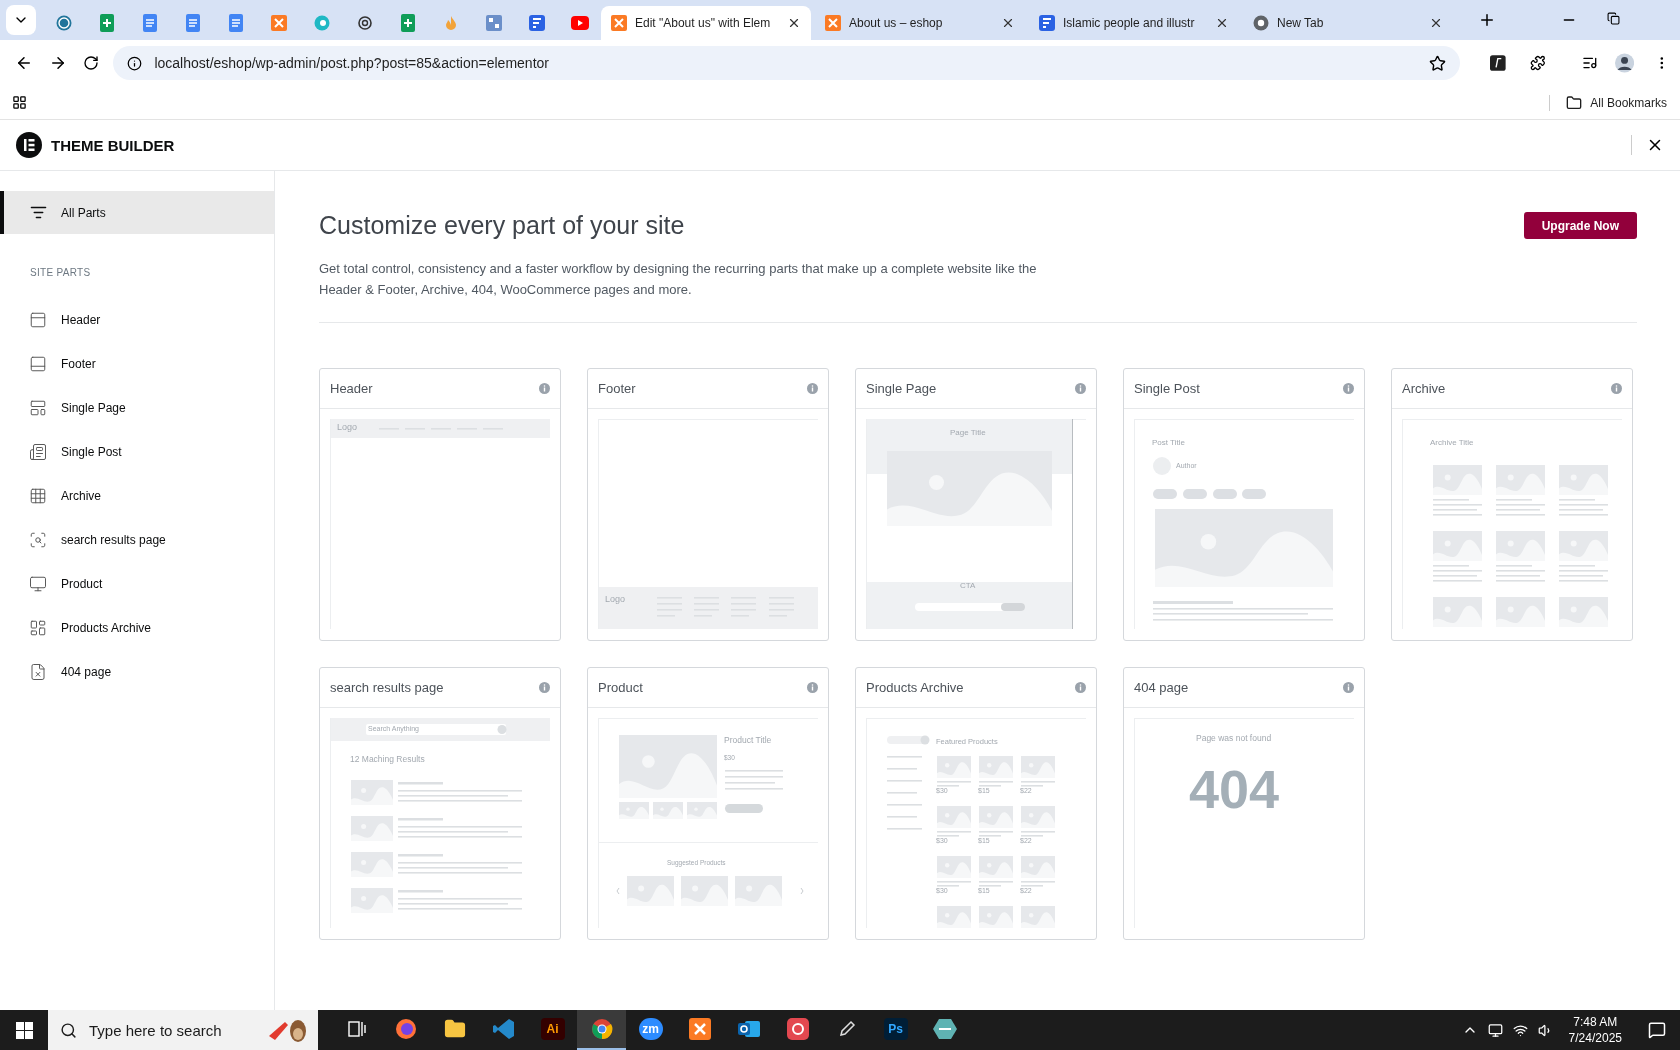 The width and height of the screenshot is (1680, 1050). I want to click on taskbar-app: Ps, so click(895, 1030).